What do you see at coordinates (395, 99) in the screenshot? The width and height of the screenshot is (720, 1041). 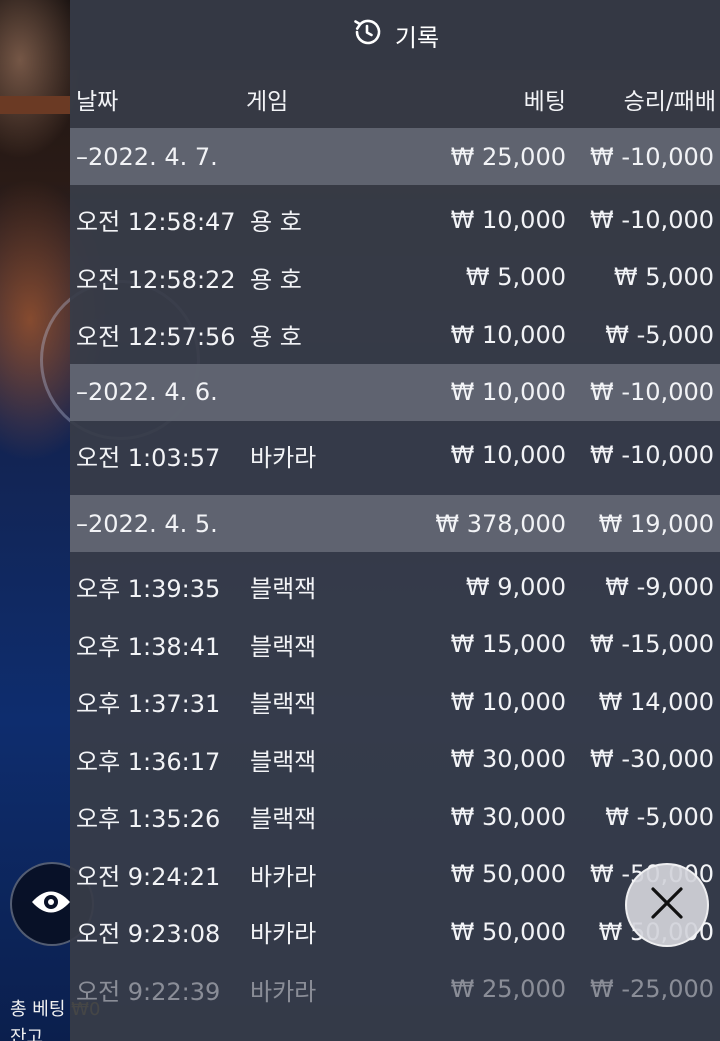 I see `column-header: 날짜 게임 베팅 승리/패배` at bounding box center [395, 99].